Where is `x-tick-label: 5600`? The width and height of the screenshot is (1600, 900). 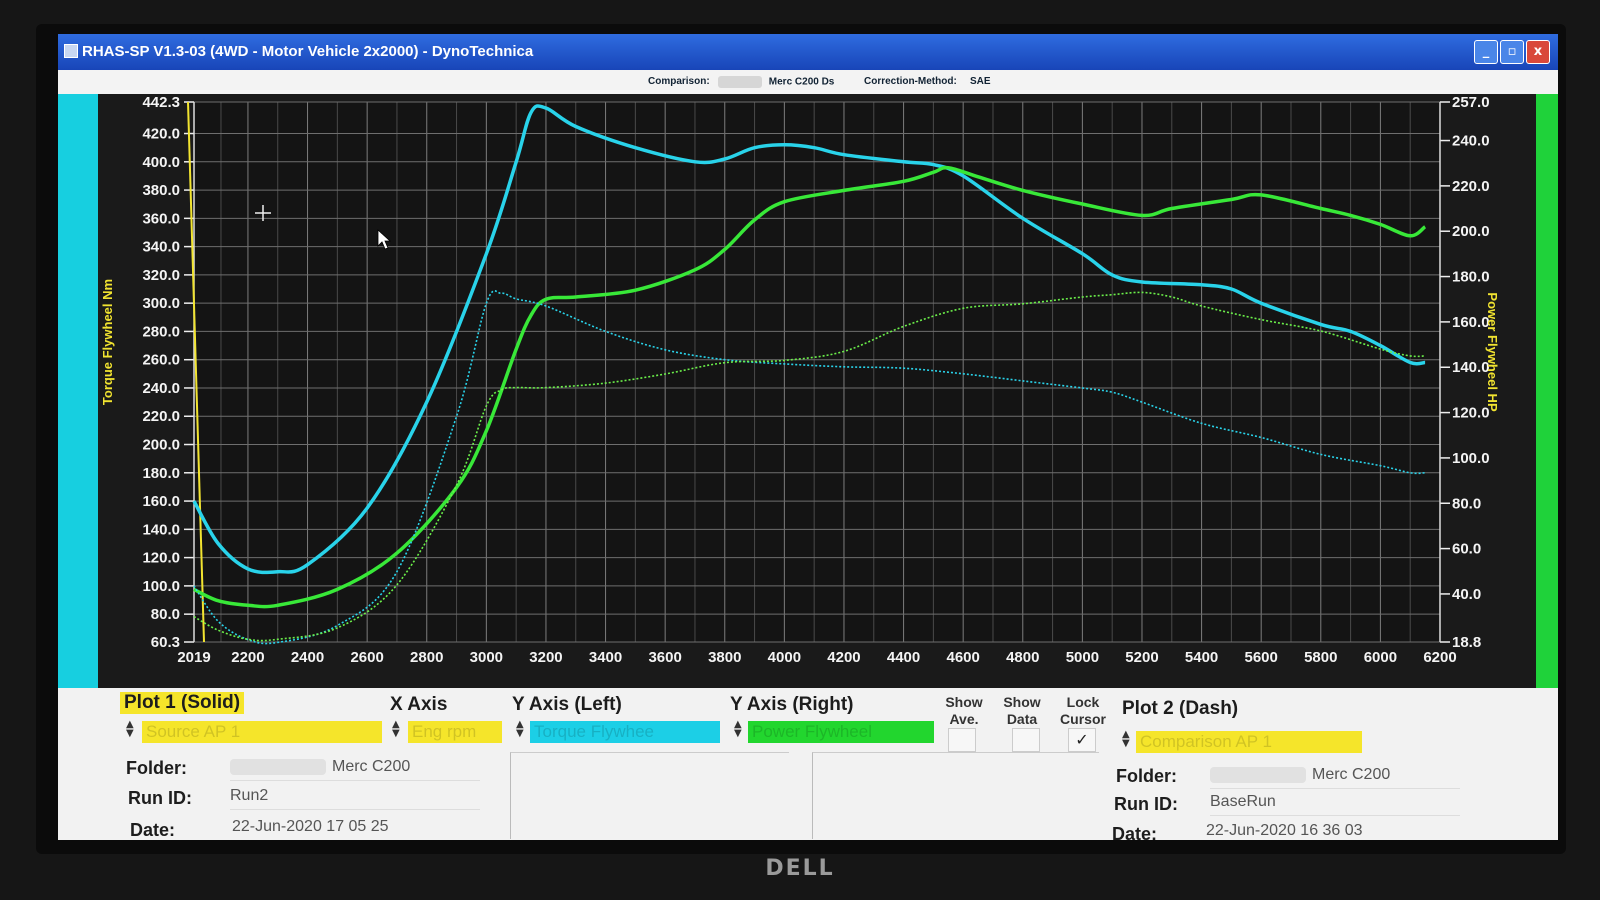
x-tick-label: 5600 is located at coordinates (1261, 657).